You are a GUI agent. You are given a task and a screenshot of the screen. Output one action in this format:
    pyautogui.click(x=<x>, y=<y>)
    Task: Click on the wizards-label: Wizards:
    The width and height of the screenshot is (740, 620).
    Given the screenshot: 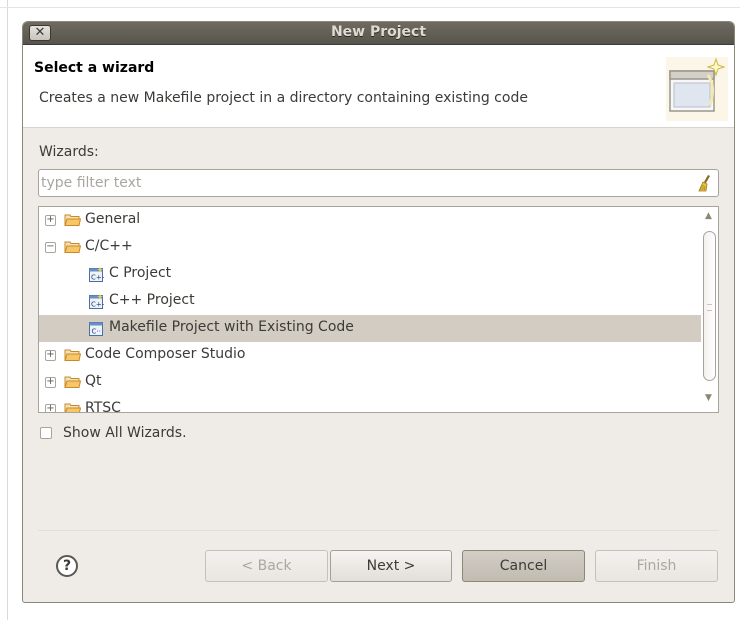 What is the action you would take?
    pyautogui.click(x=69, y=152)
    